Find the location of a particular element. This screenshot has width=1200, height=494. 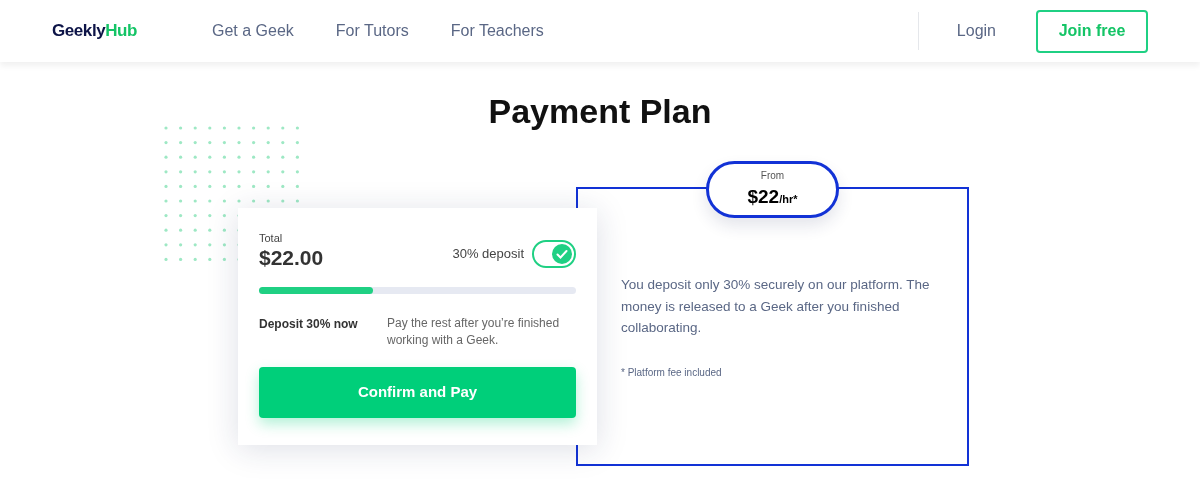

price: $22/hr* is located at coordinates (772, 196).